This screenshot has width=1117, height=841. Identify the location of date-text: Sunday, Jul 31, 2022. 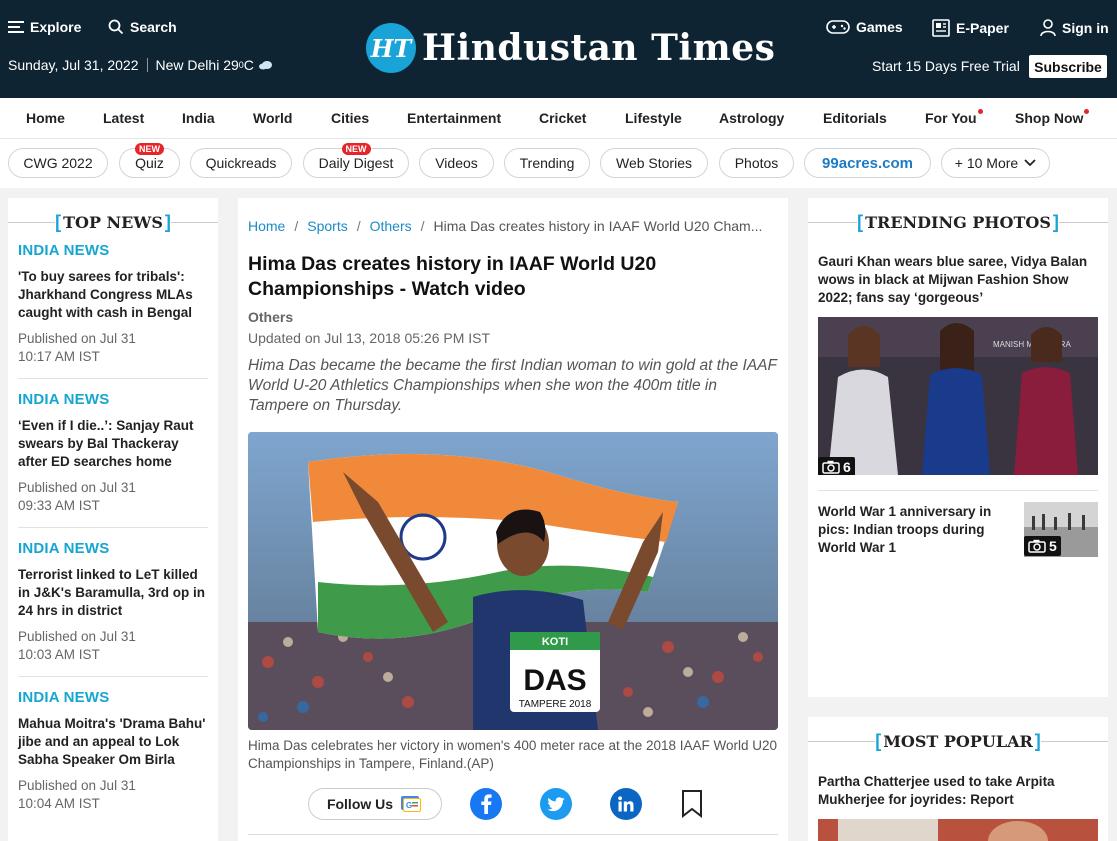
(73, 65).